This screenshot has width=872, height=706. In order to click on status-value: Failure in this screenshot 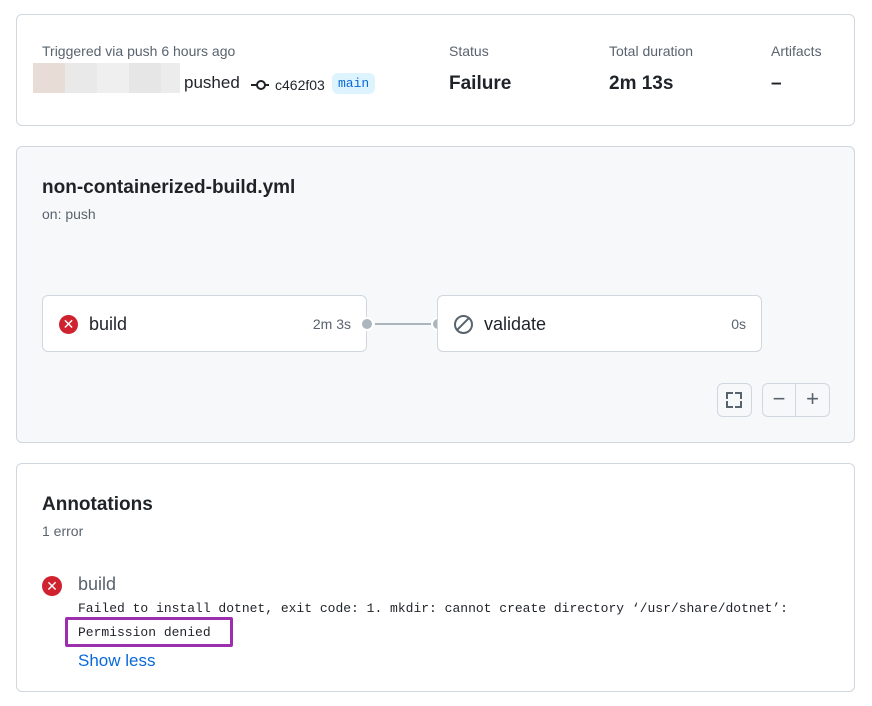, I will do `click(480, 83)`.